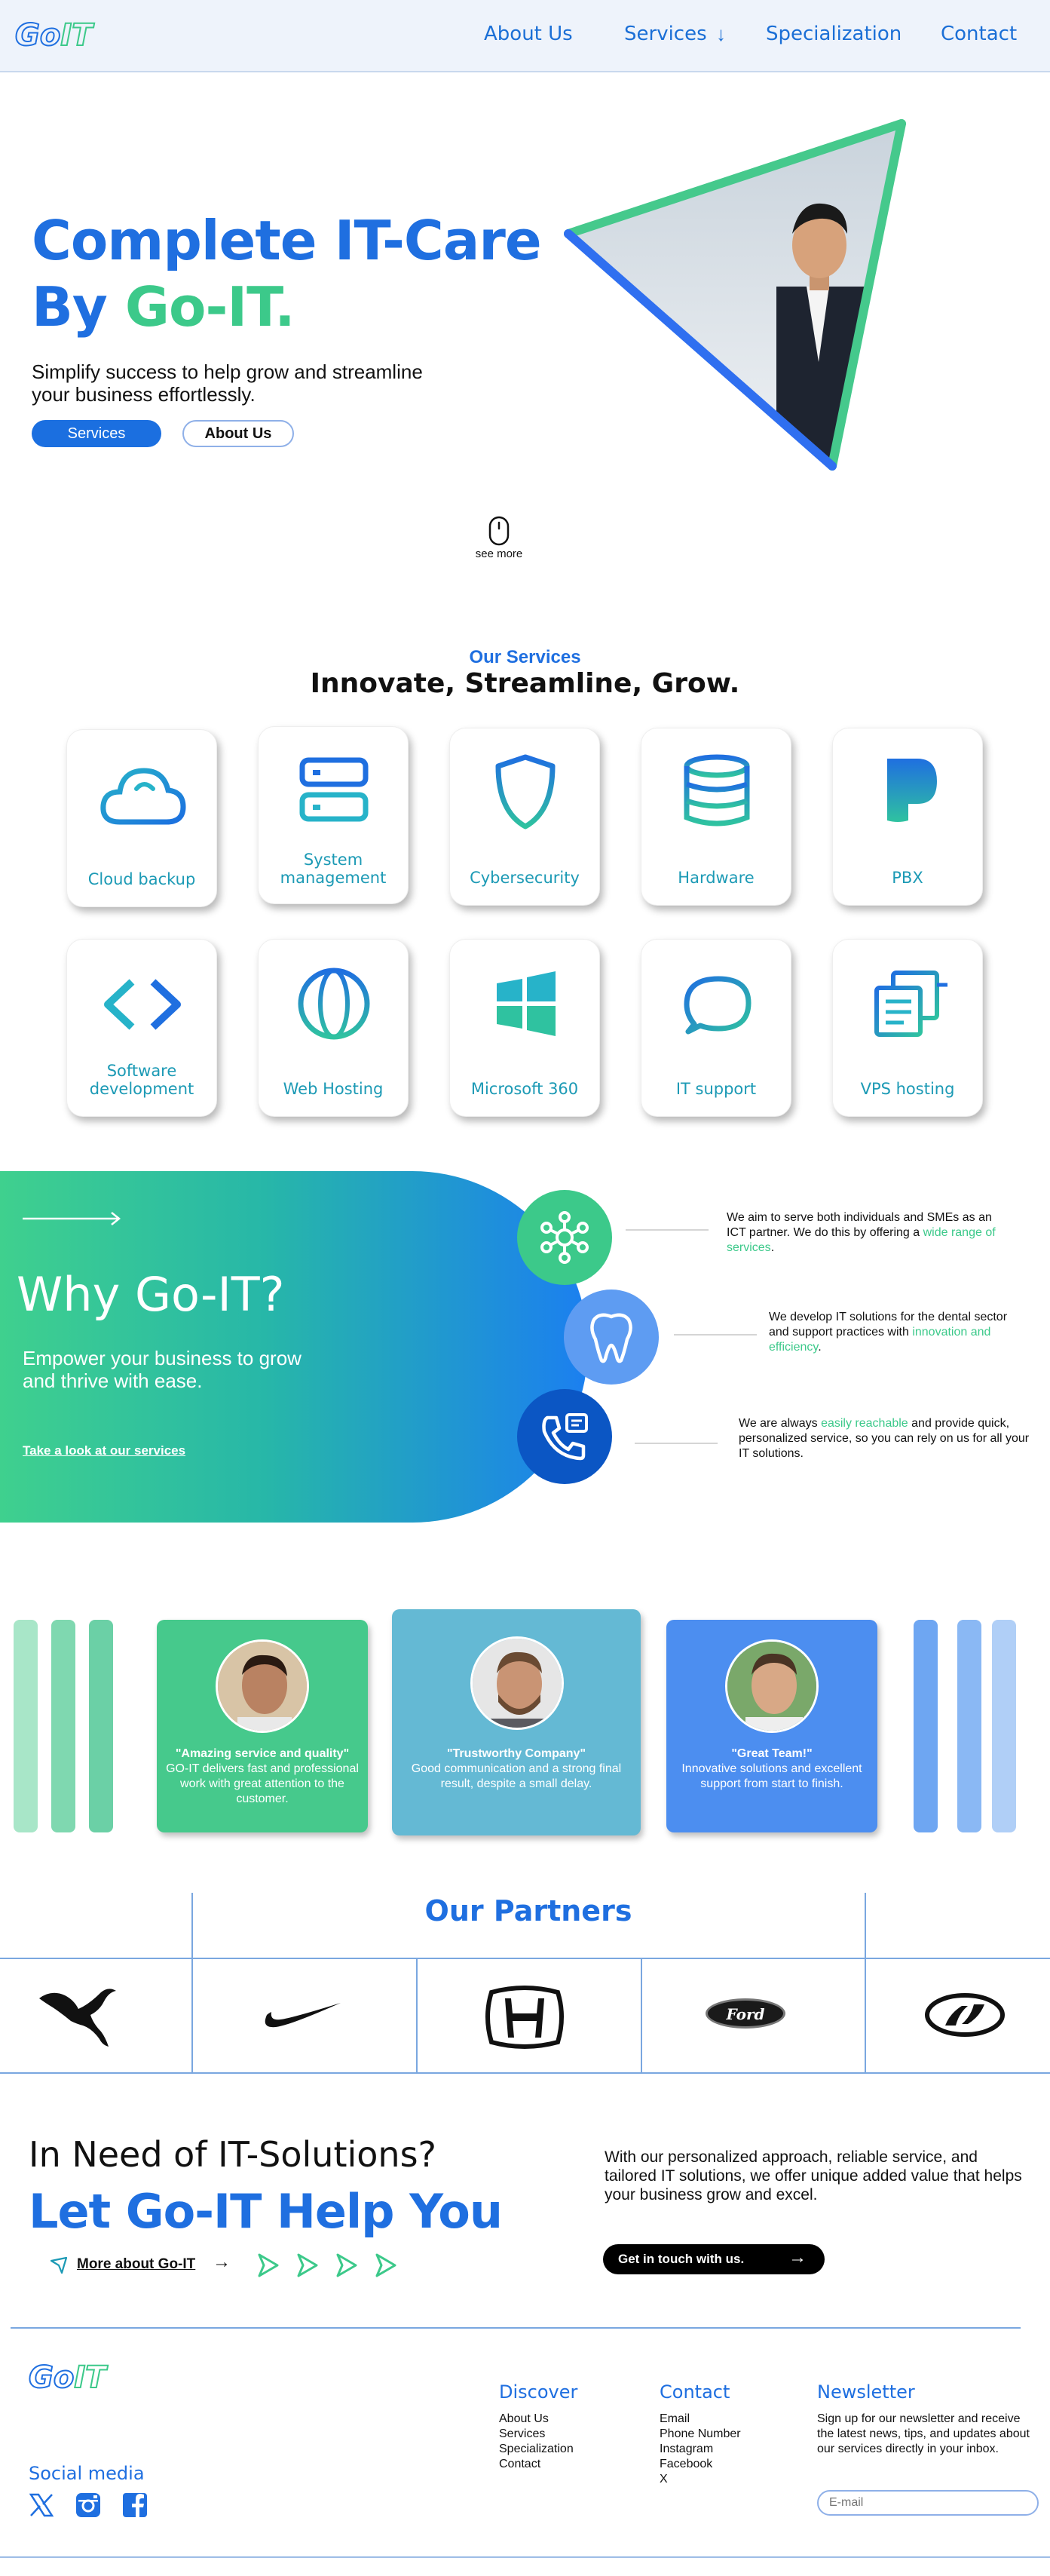 The width and height of the screenshot is (1050, 2576). I want to click on service-card-vps-hosting: VPS hosting, so click(908, 1028).